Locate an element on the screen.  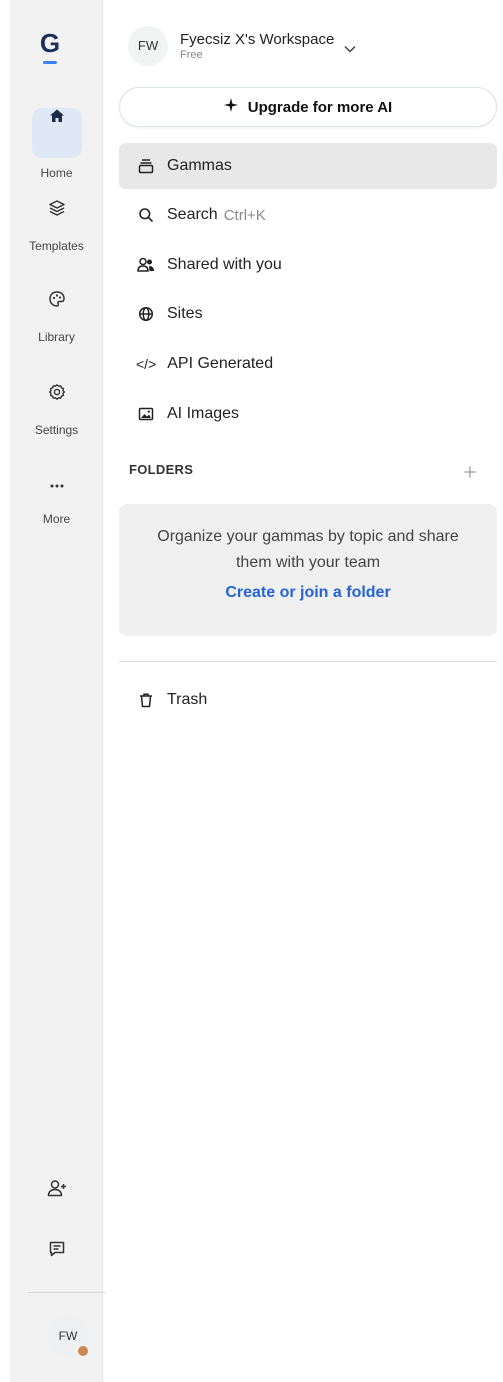
left-gutter is located at coordinates (5, 691).